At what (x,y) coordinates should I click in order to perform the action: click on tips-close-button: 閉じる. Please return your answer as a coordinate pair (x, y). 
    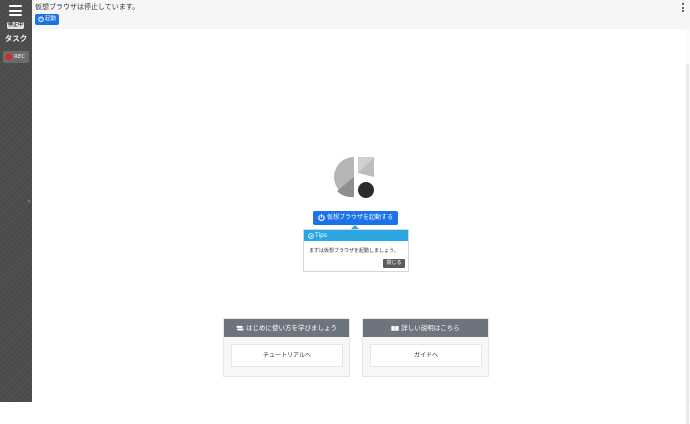
    Looking at the image, I should click on (394, 263).